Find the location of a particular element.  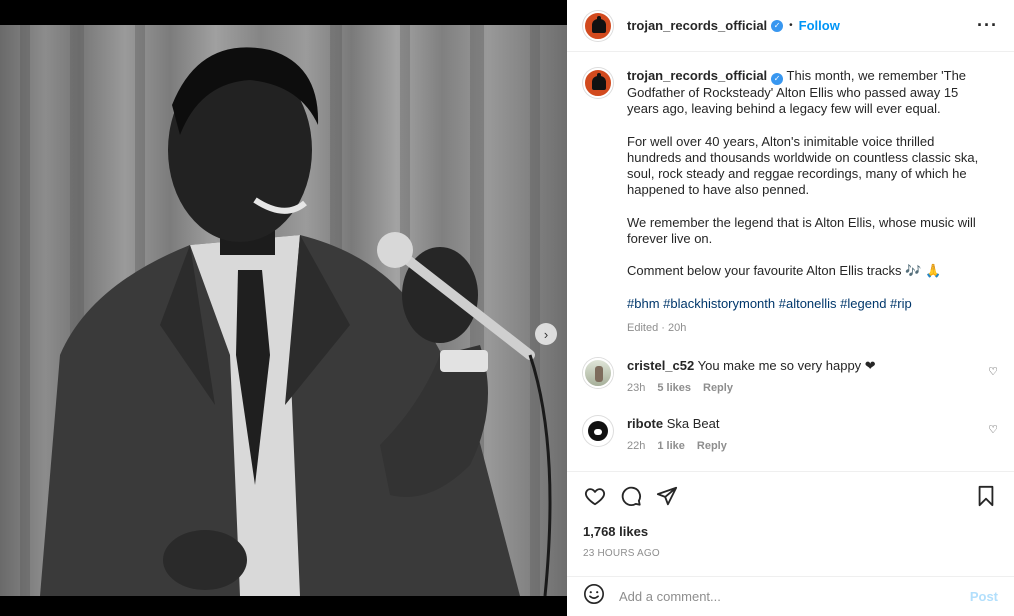

more-options-icon: ··· is located at coordinates (987, 25).